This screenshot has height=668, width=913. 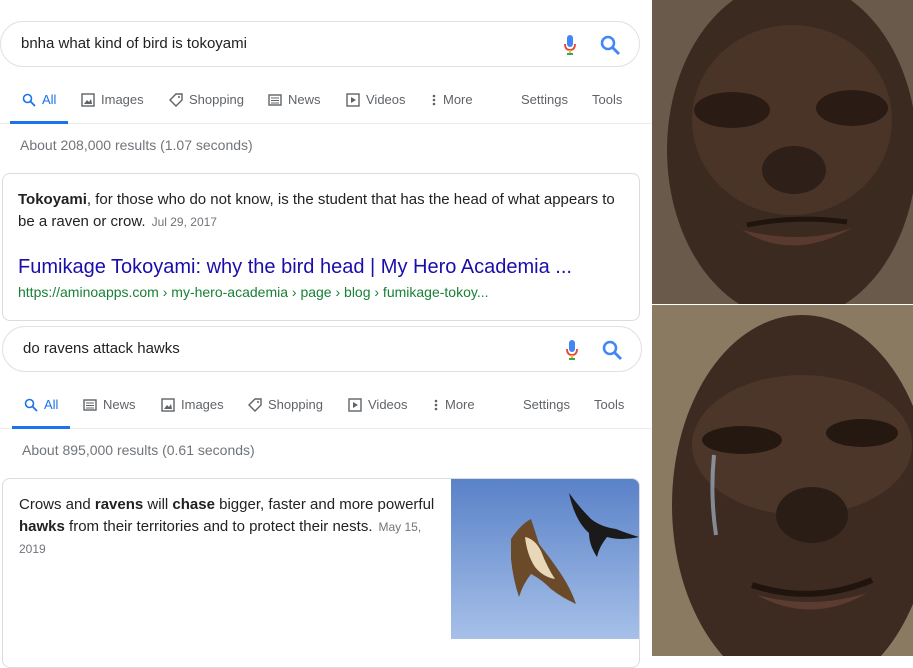 What do you see at coordinates (193, 504) in the screenshot?
I see `snippet-bold: chase` at bounding box center [193, 504].